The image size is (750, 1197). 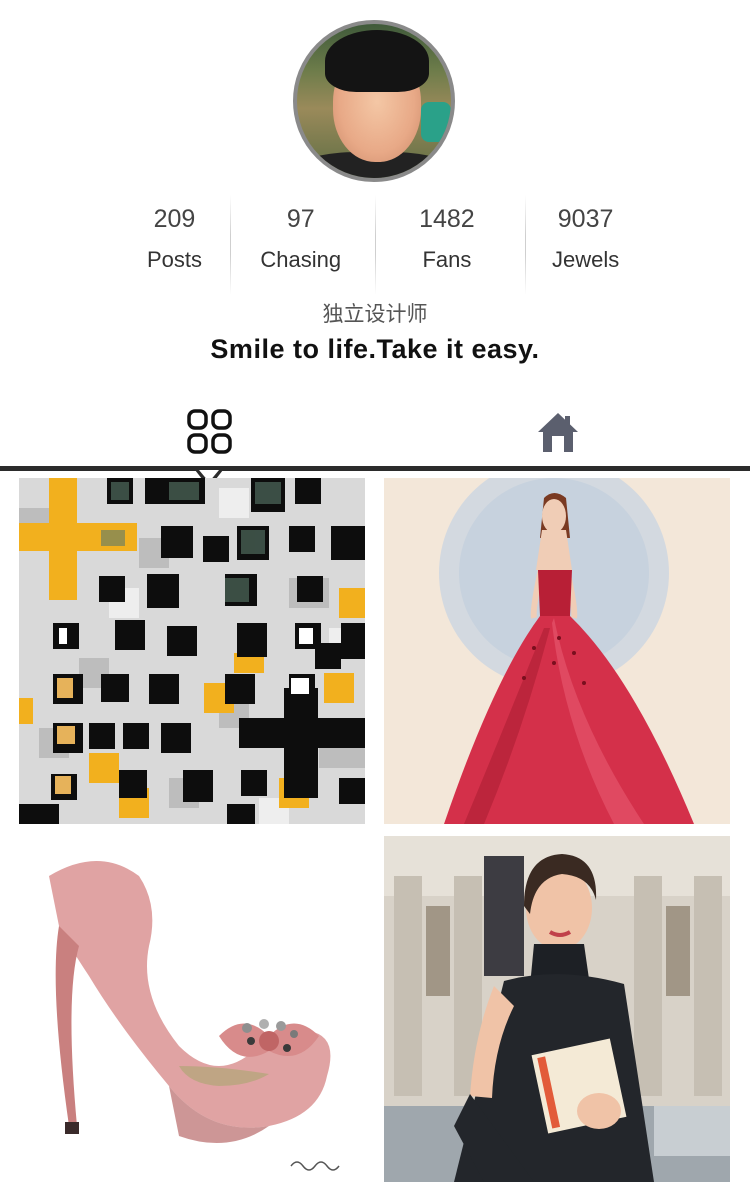 I want to click on stat-label: Posts, so click(x=174, y=259).